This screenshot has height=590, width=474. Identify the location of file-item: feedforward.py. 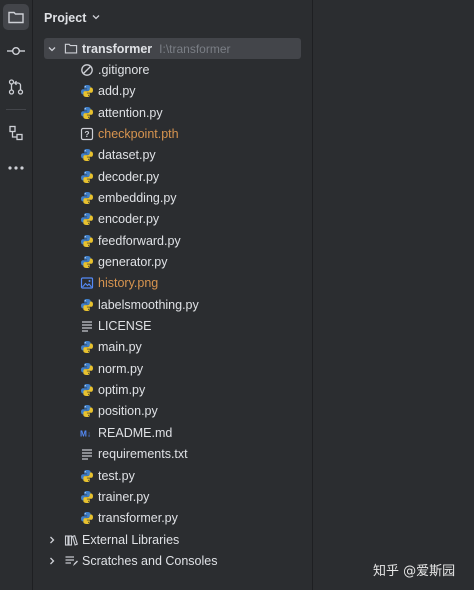
(195, 240).